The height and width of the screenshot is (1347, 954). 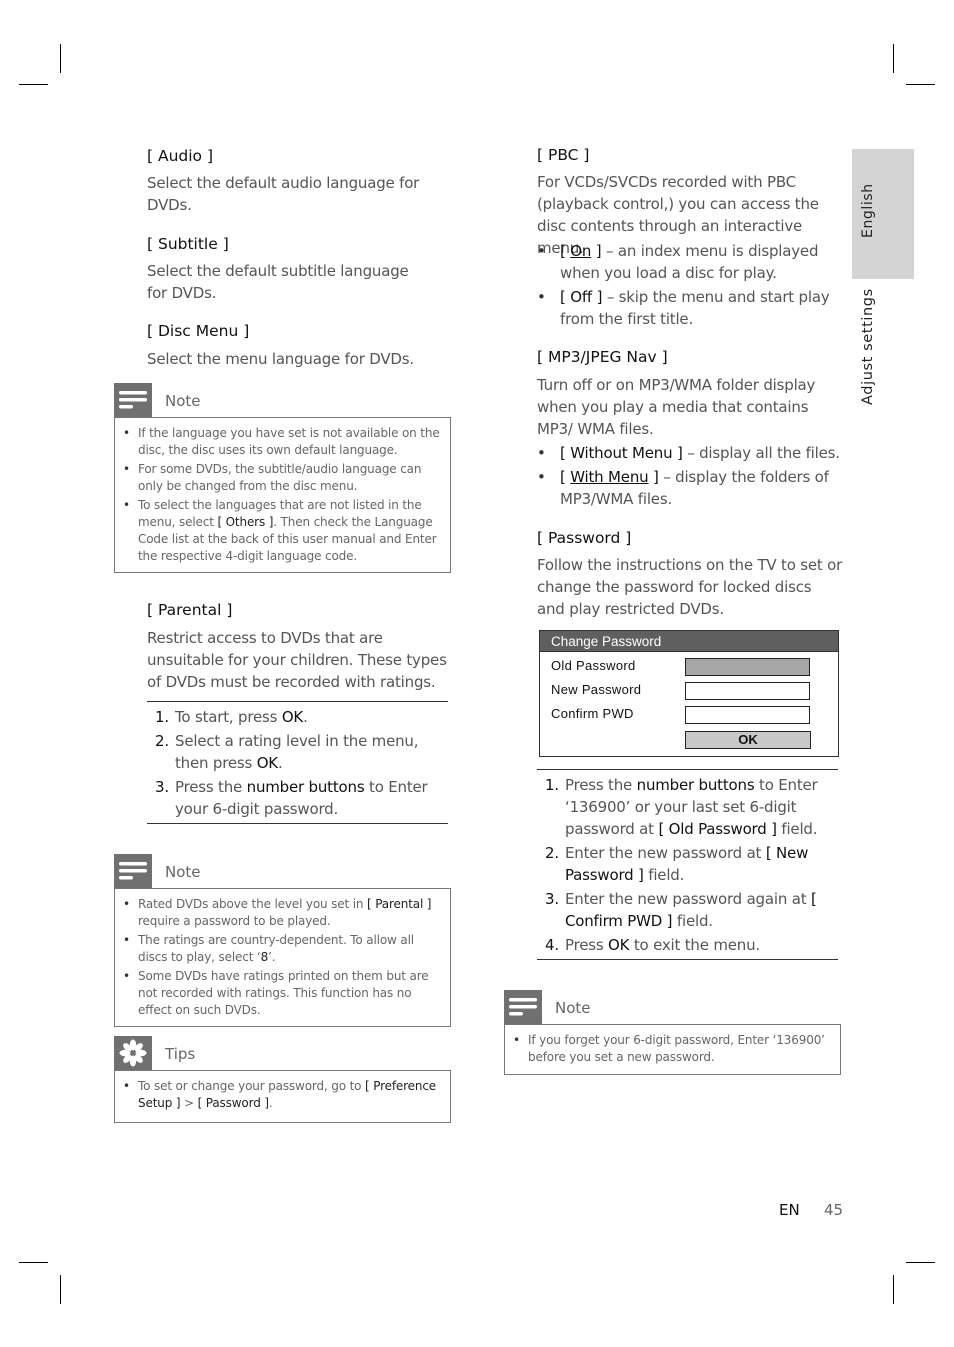 What do you see at coordinates (593, 665) in the screenshot?
I see `old-password-label: Old Password` at bounding box center [593, 665].